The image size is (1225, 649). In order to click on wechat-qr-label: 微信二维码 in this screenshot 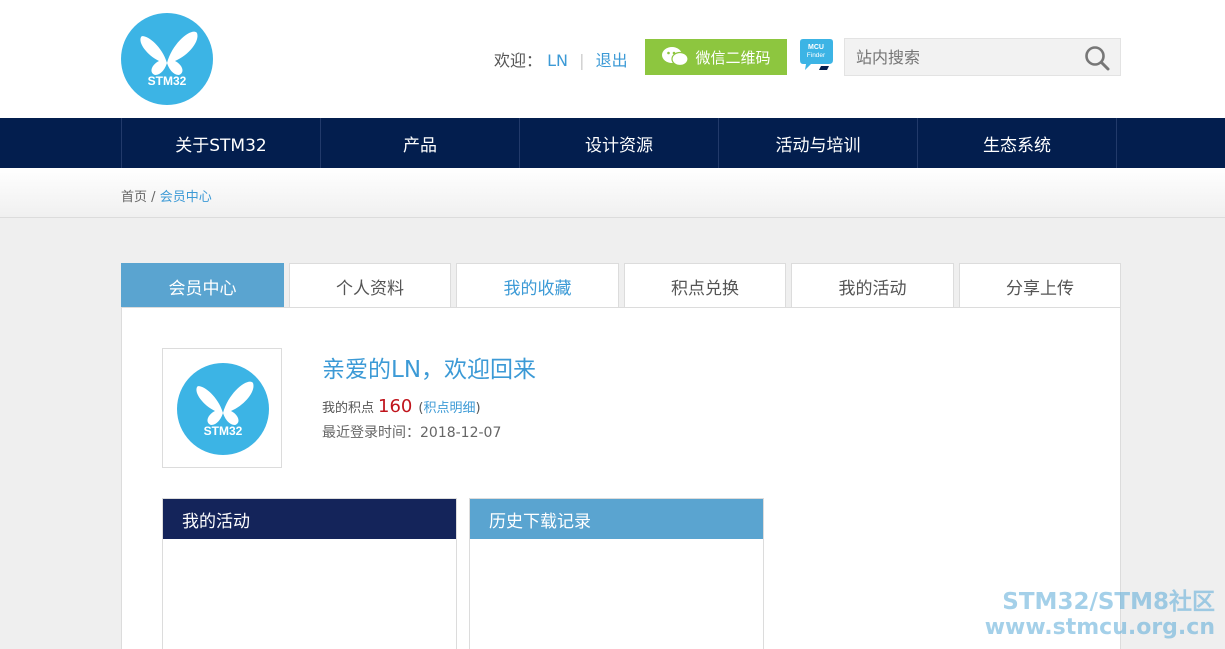, I will do `click(733, 57)`.